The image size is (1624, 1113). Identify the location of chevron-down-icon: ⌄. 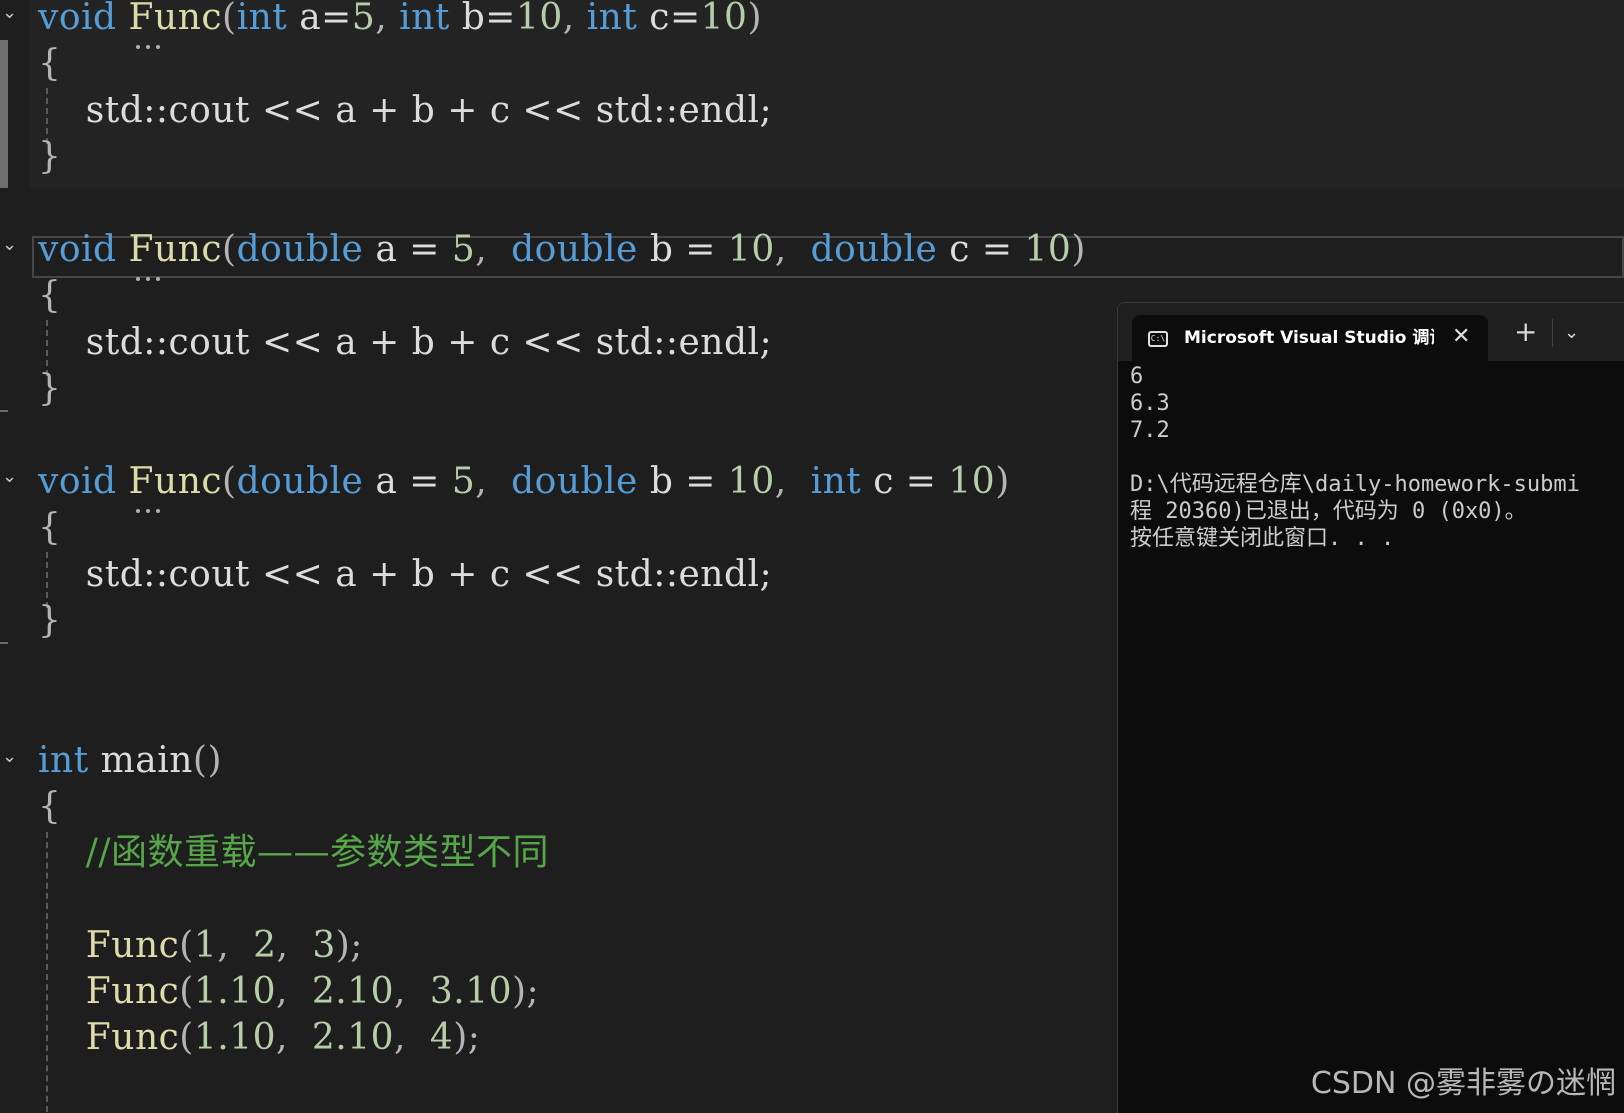
(1571, 333).